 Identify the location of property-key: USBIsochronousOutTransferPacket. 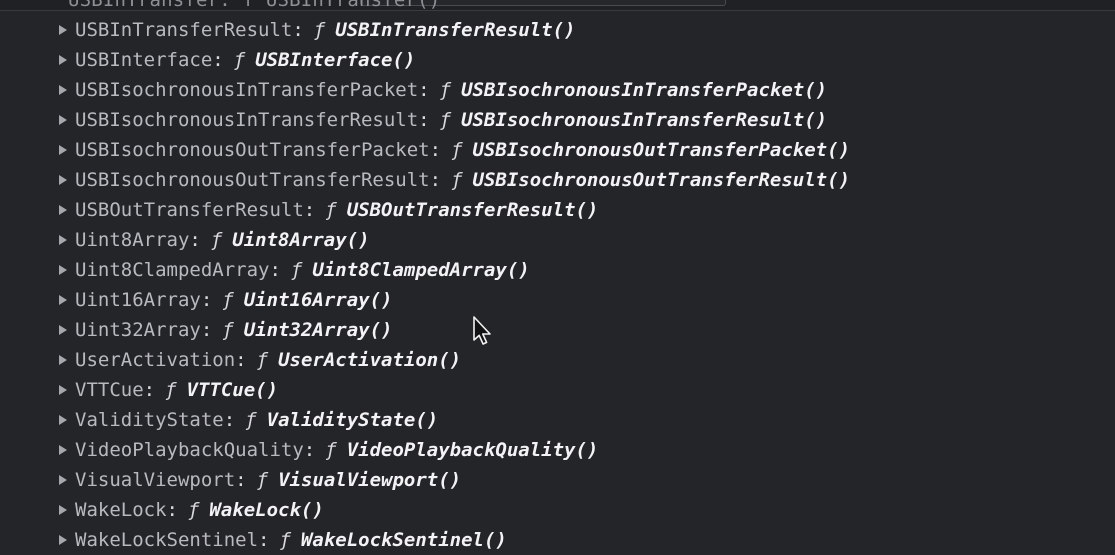
(252, 150).